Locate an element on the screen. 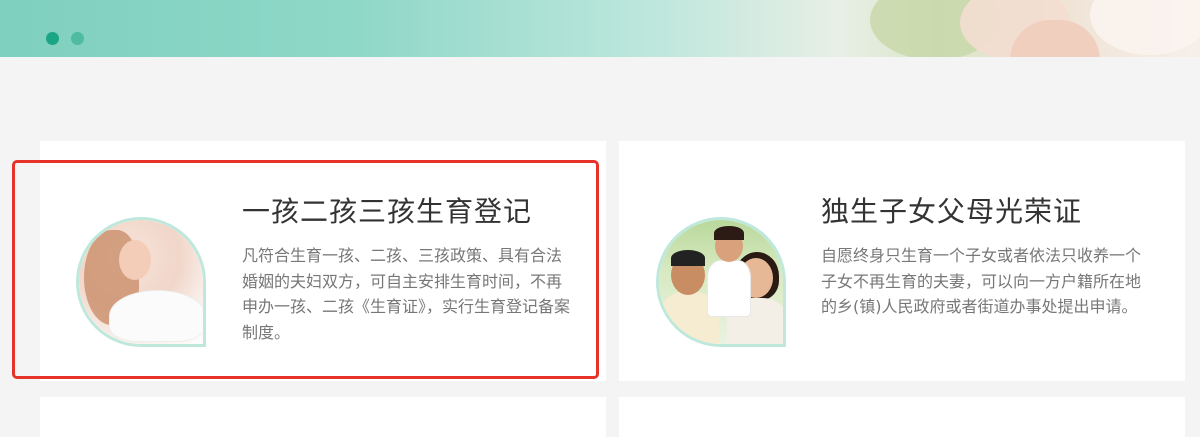 The width and height of the screenshot is (1200, 437). carousel-dots is located at coordinates (65, 38).